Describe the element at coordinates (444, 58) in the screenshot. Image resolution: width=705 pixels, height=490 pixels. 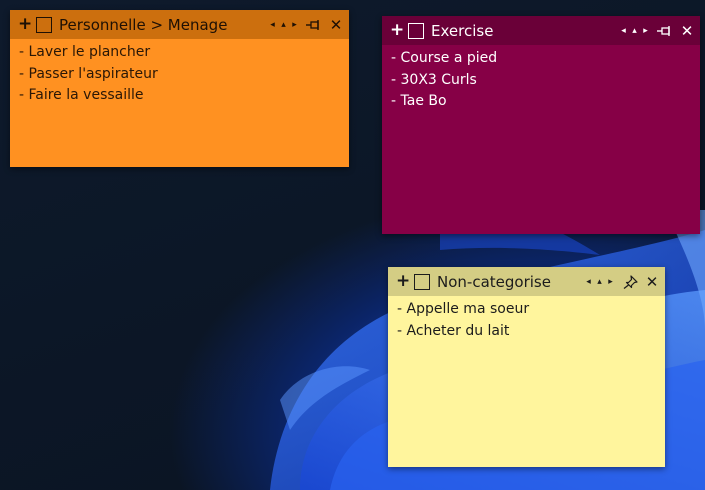
I see `note-line: - Course a pied` at that location.